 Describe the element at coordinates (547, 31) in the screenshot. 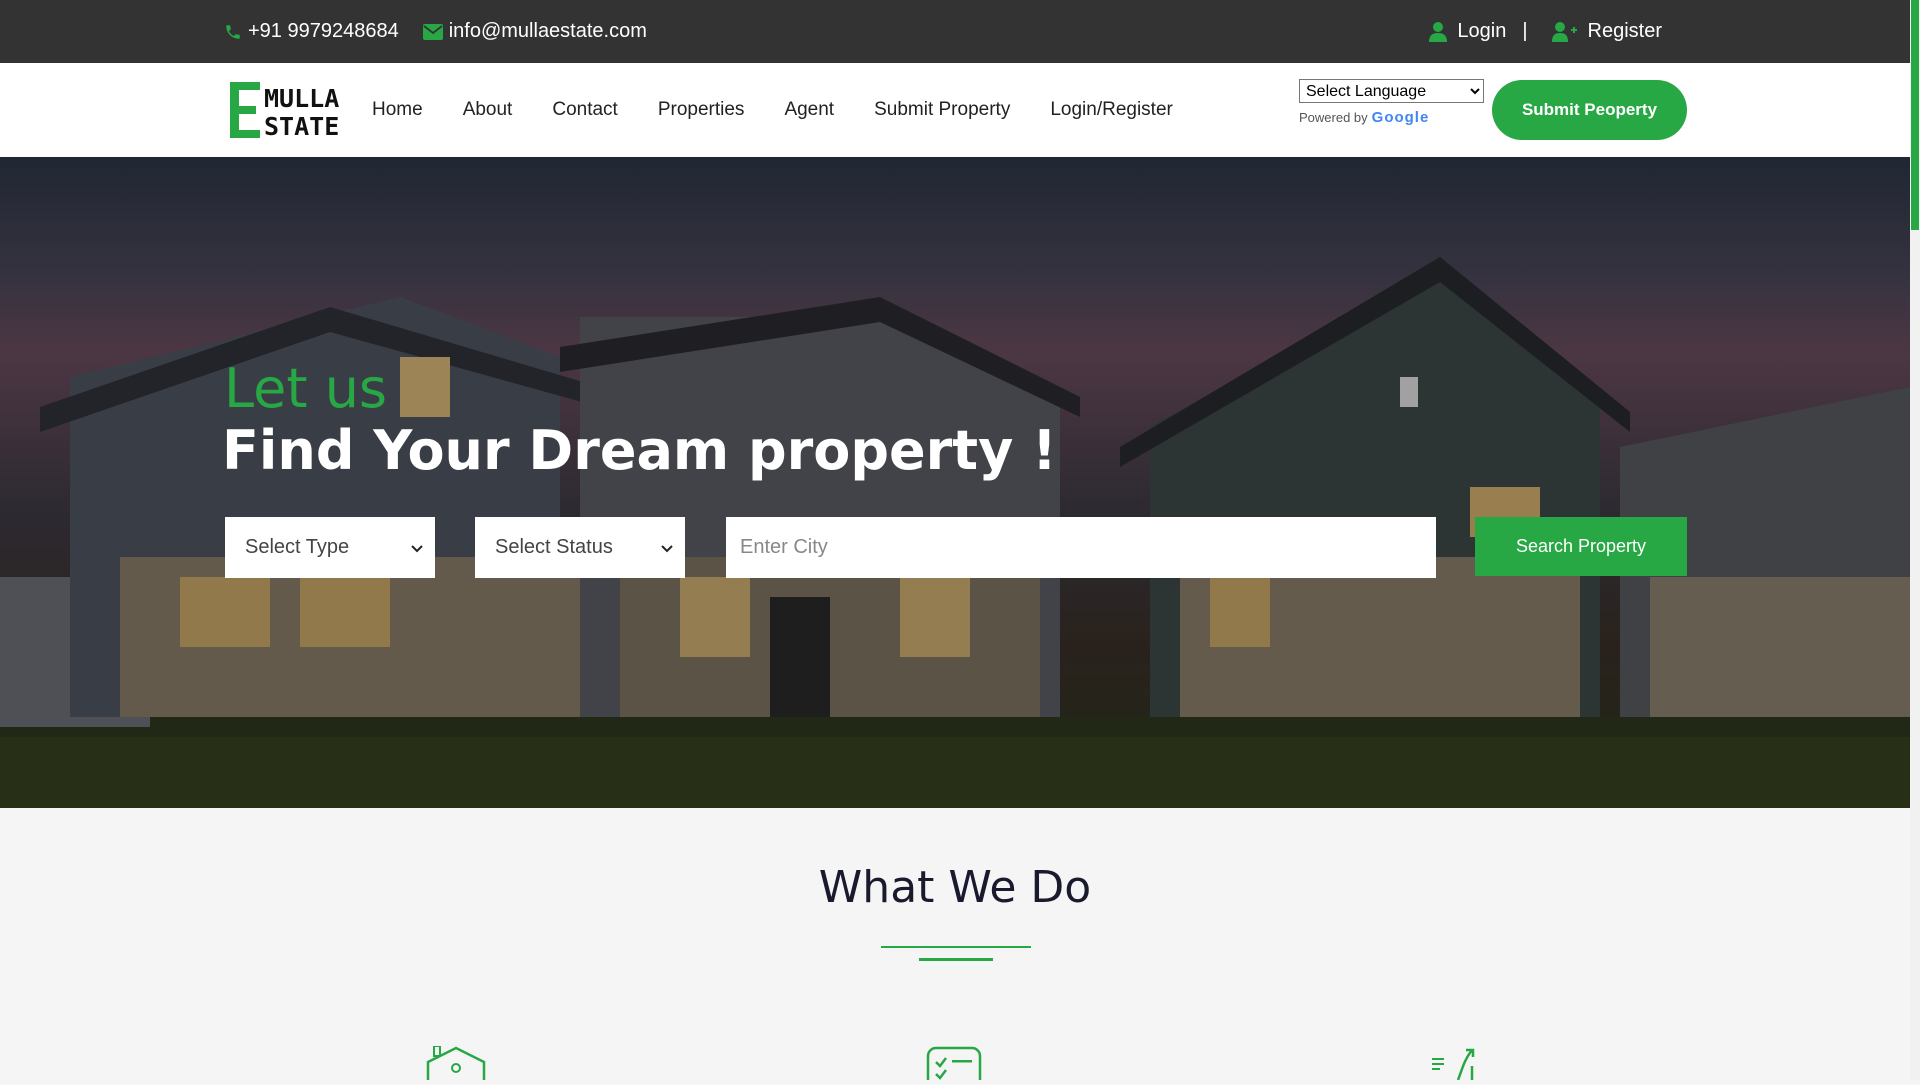

I see `email-address: info@mullaestate.com` at that location.